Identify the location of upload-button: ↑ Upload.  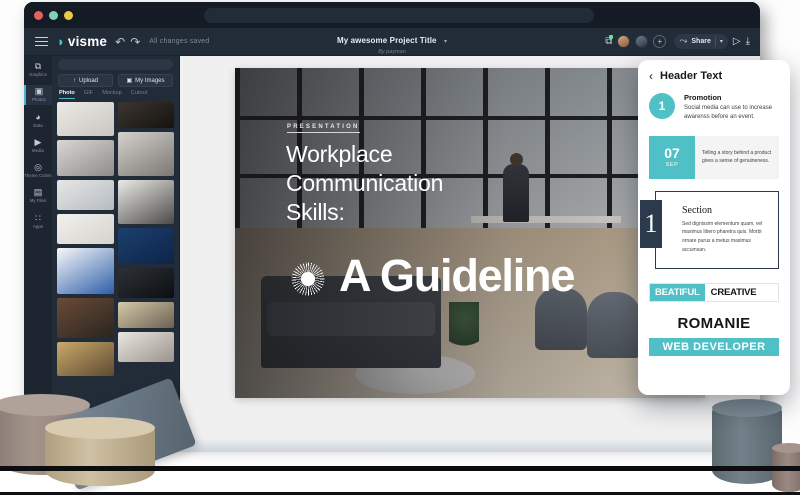
(85, 80).